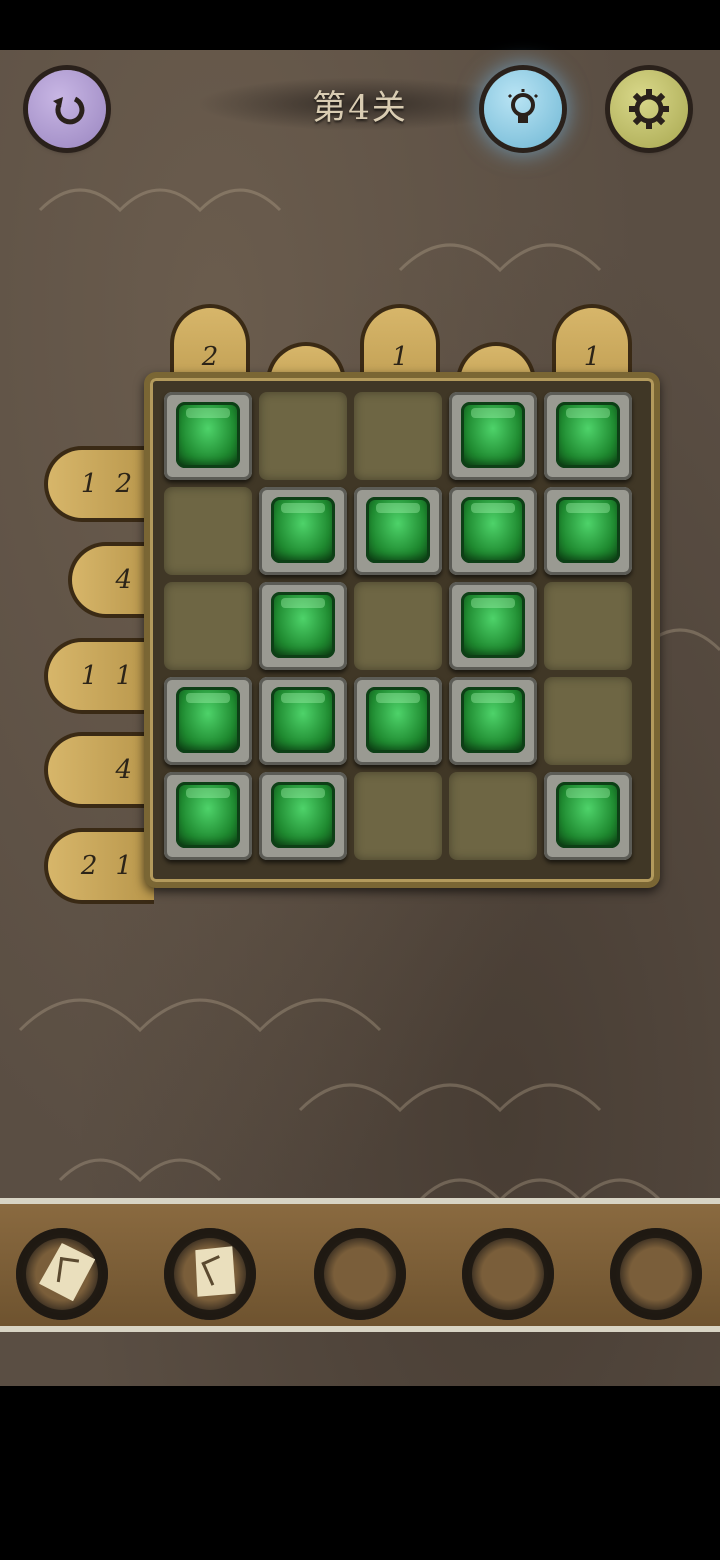  I want to click on grid-cell-r4-c4, so click(493, 721).